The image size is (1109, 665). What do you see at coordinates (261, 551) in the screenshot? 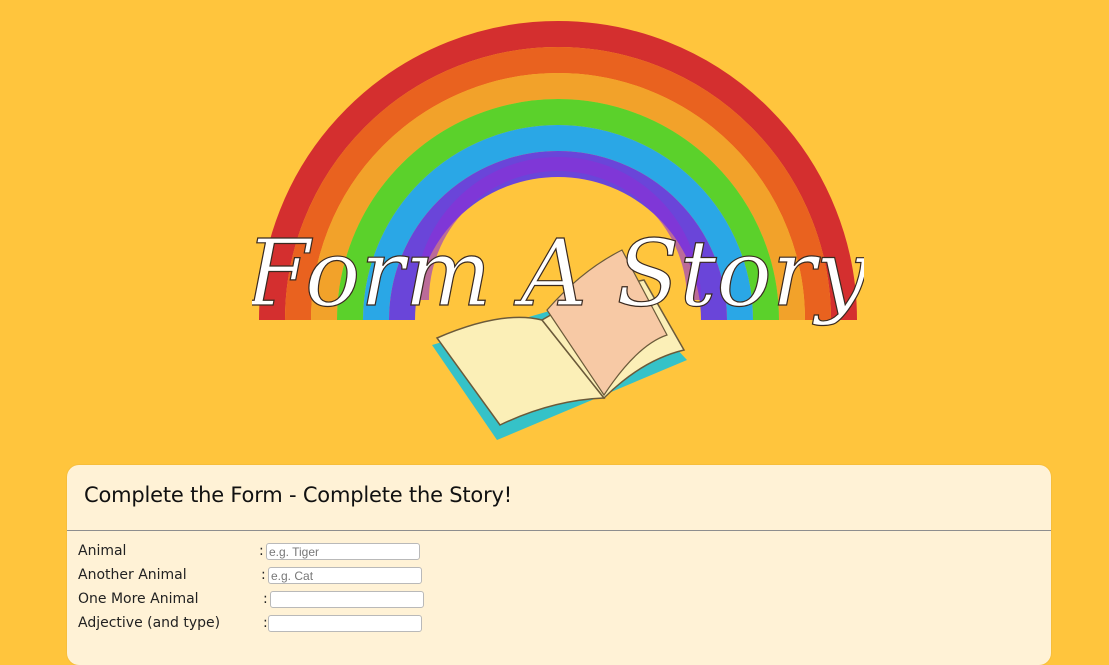
I see `animal-colon: :` at bounding box center [261, 551].